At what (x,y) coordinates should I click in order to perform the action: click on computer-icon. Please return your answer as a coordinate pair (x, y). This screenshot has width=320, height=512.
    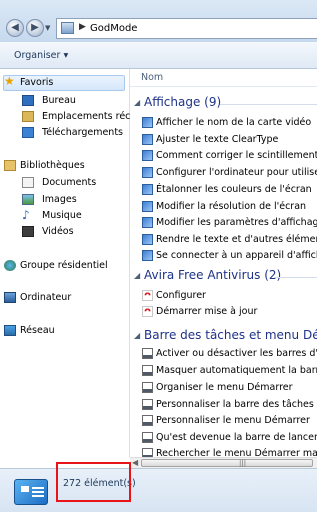
    Looking at the image, I should click on (10, 297).